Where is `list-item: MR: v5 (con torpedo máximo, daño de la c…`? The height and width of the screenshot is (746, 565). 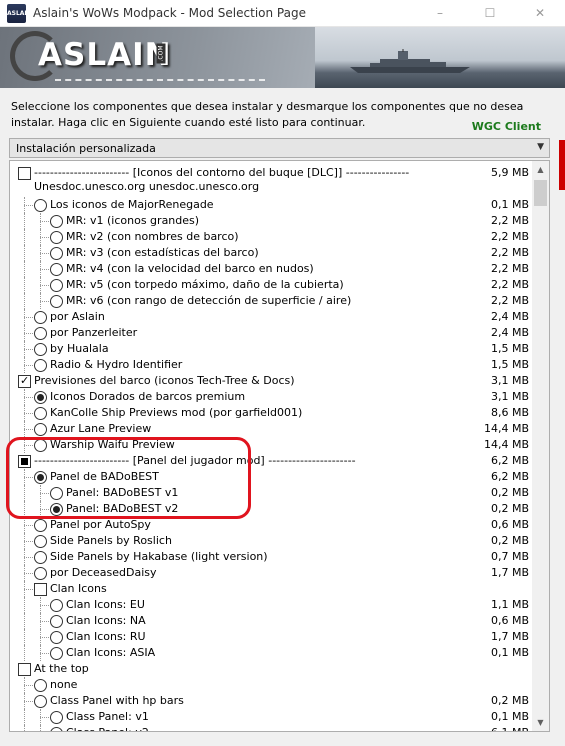
list-item: MR: v5 (con torpedo máximo, daño de la c… is located at coordinates (270, 285).